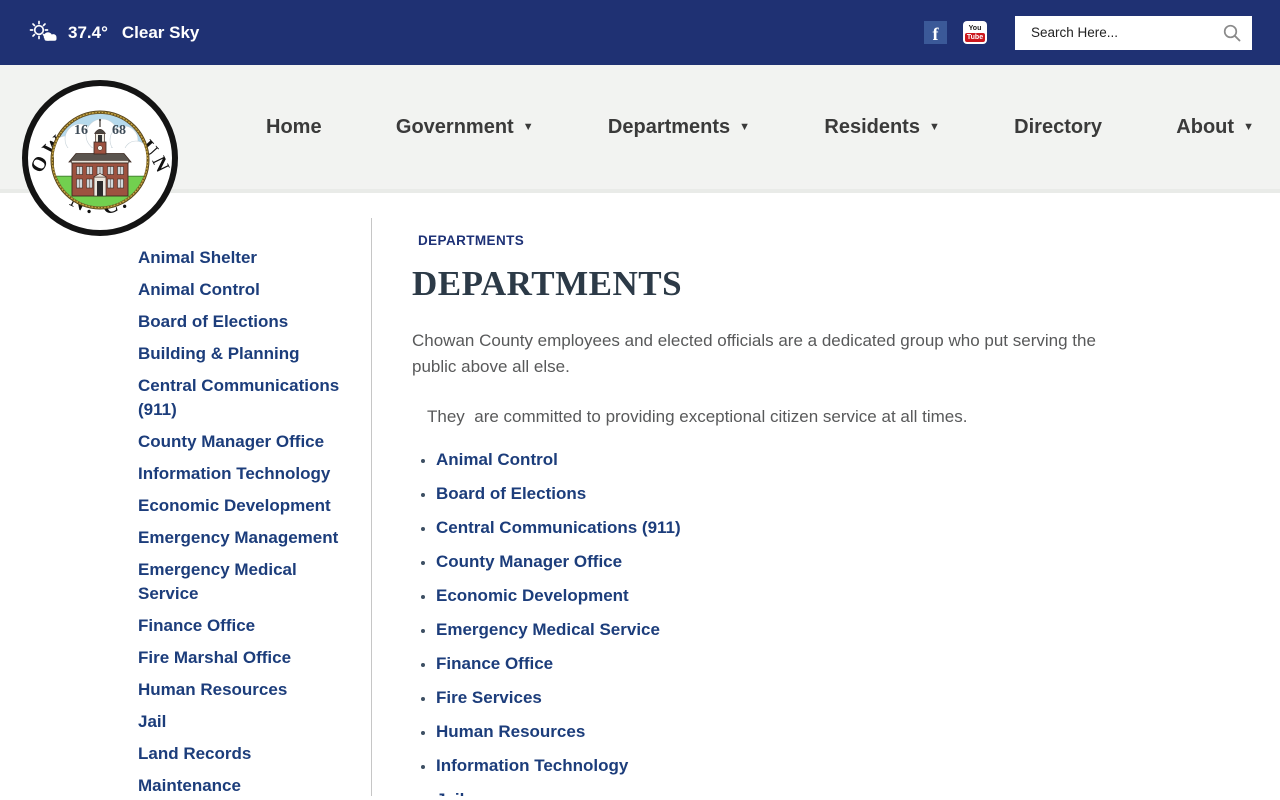 The width and height of the screenshot is (1280, 800). I want to click on topbar-right: f You Tube, so click(1088, 32).